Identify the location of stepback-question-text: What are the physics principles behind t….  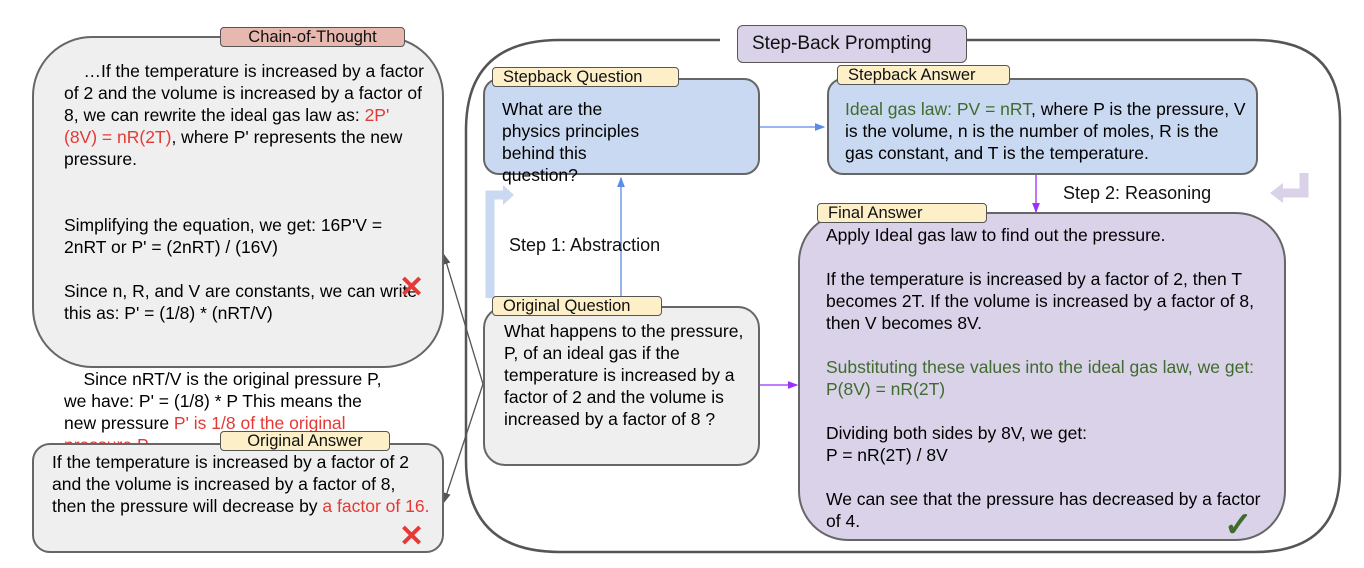
(573, 142).